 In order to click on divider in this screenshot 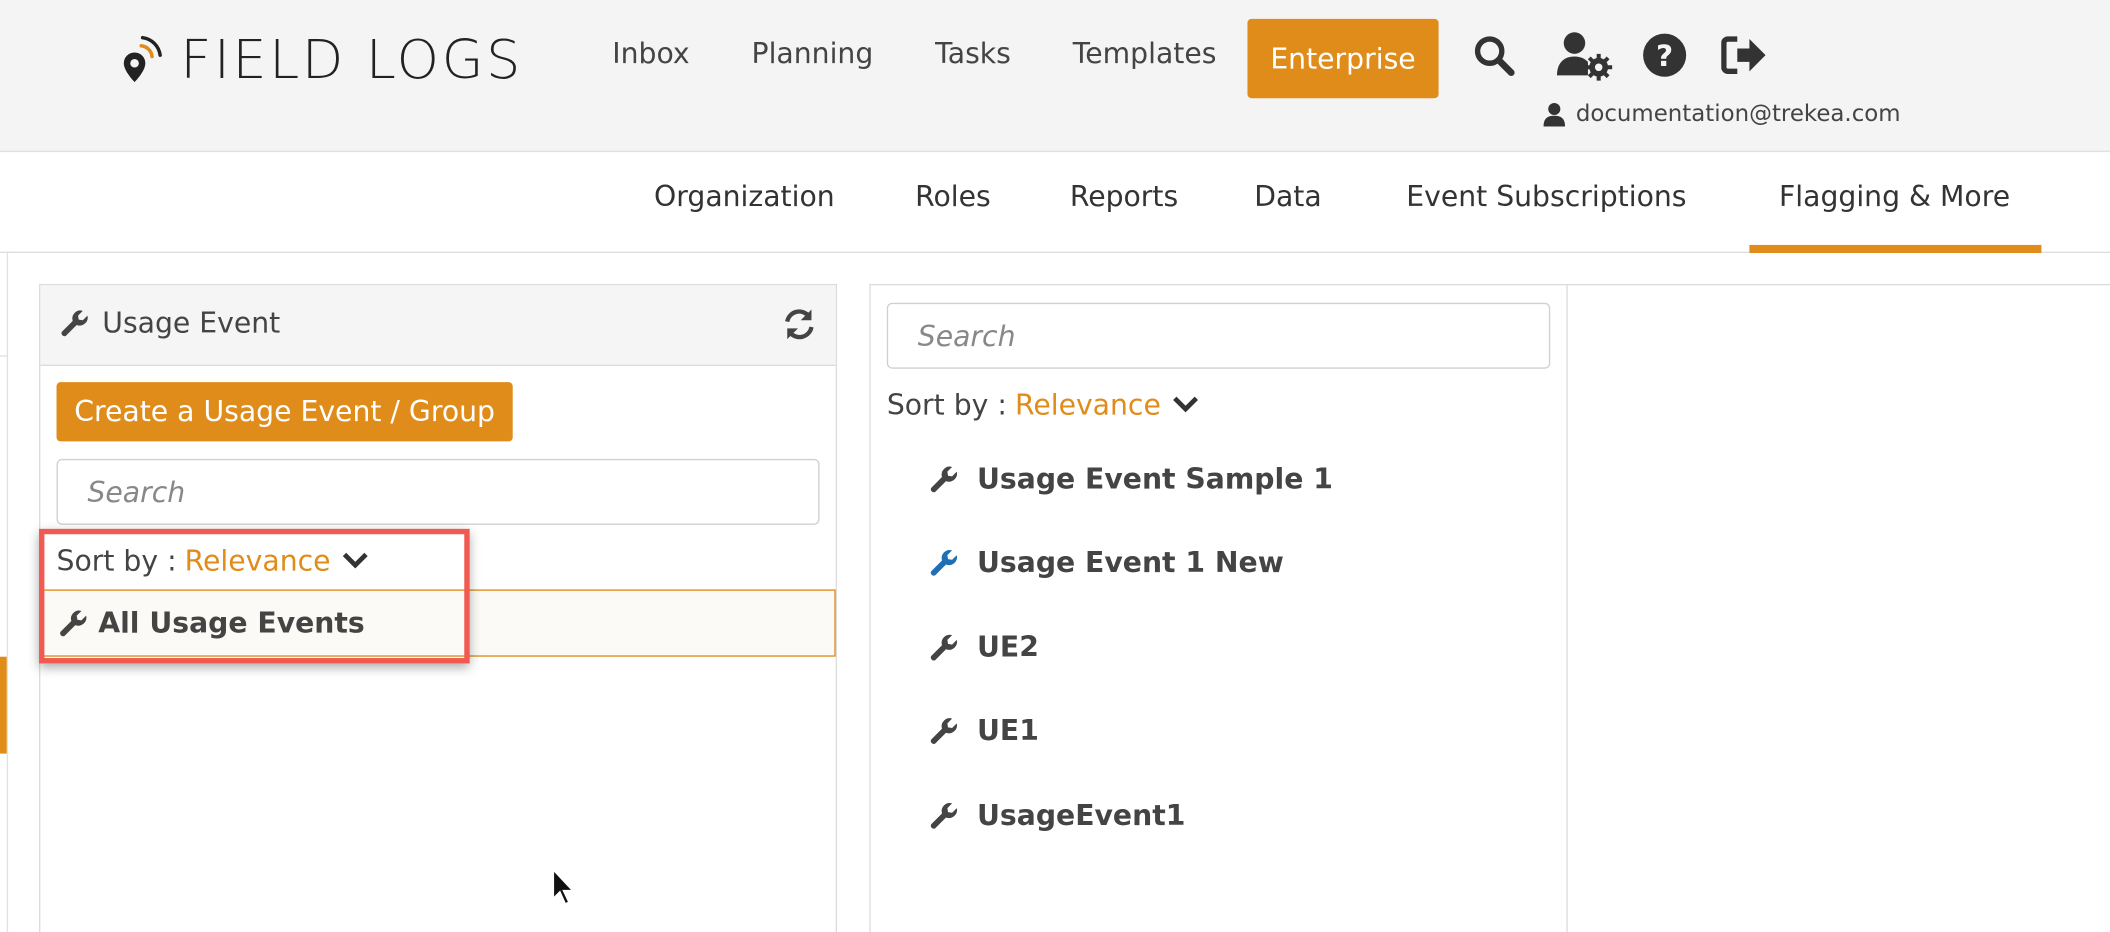, I will do `click(4, 356)`.